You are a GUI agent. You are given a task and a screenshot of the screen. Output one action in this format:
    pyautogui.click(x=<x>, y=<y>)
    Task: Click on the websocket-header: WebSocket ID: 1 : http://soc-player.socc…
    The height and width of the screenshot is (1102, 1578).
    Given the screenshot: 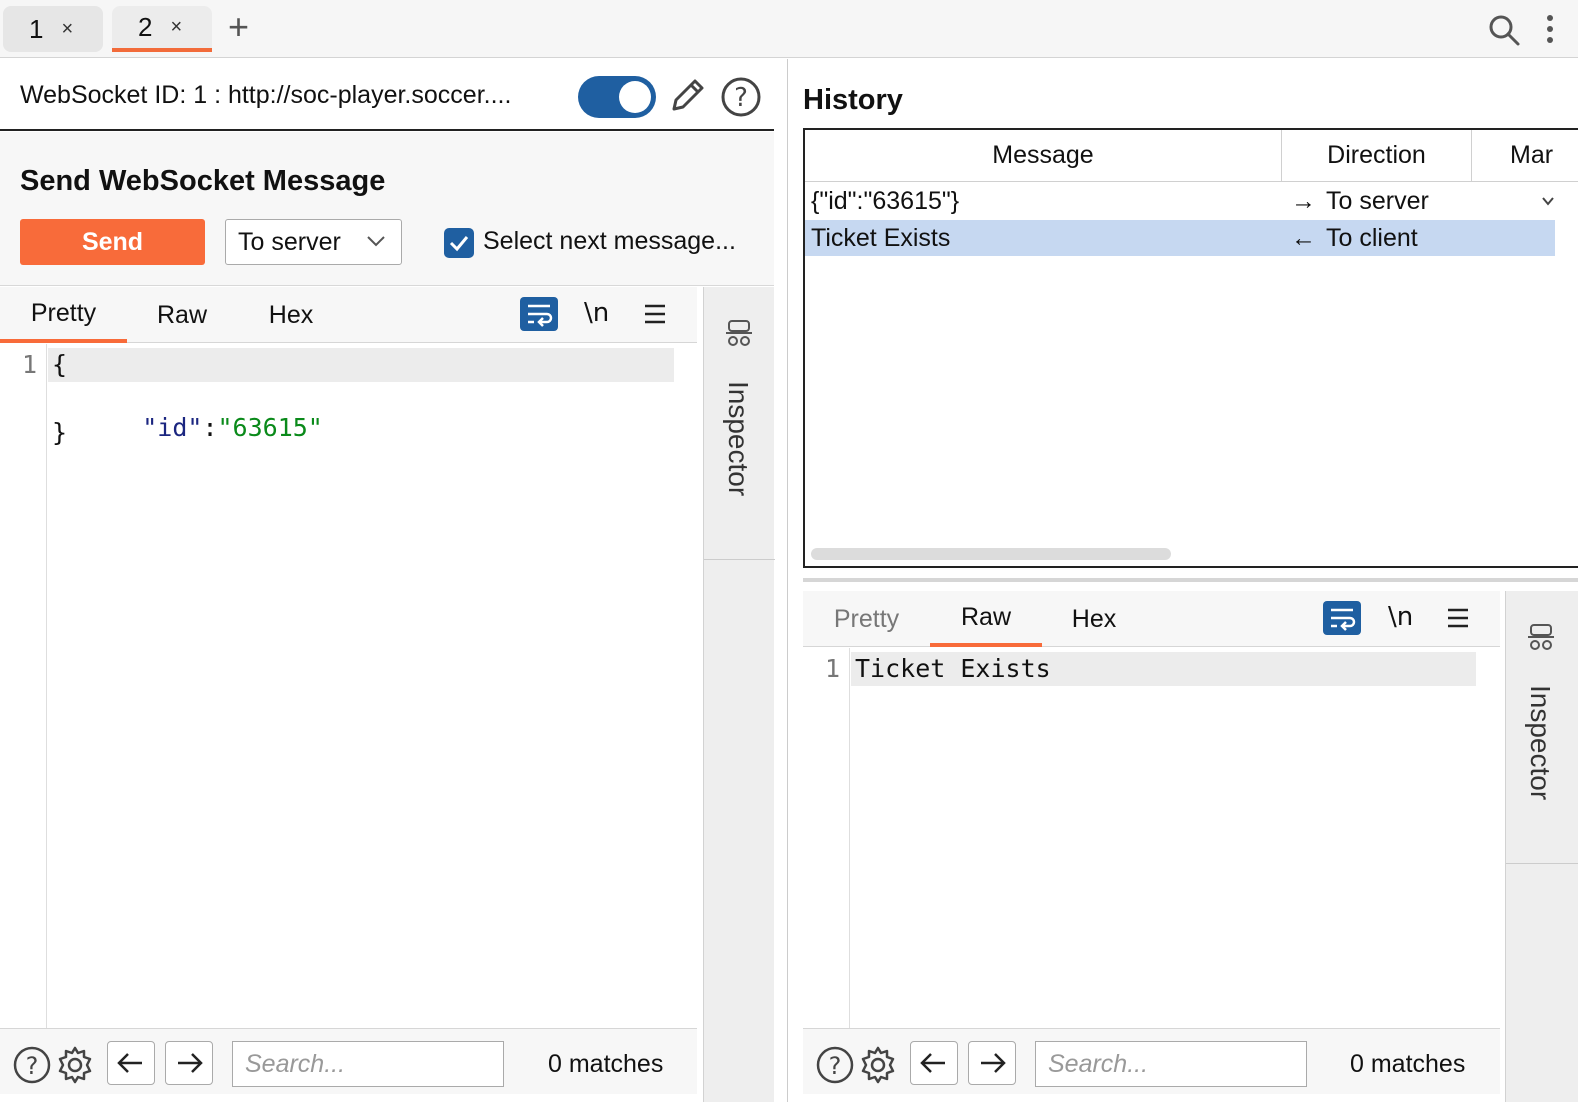 What is the action you would take?
    pyautogui.click(x=387, y=95)
    